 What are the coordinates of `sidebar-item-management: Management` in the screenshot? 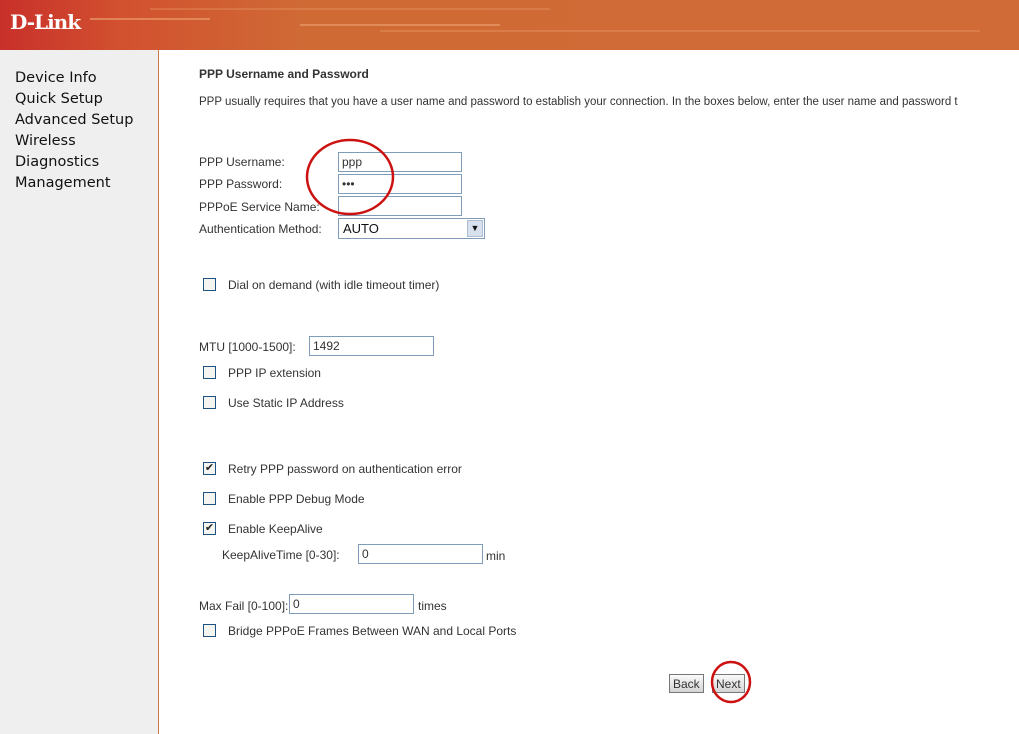 It's located at (79, 183).